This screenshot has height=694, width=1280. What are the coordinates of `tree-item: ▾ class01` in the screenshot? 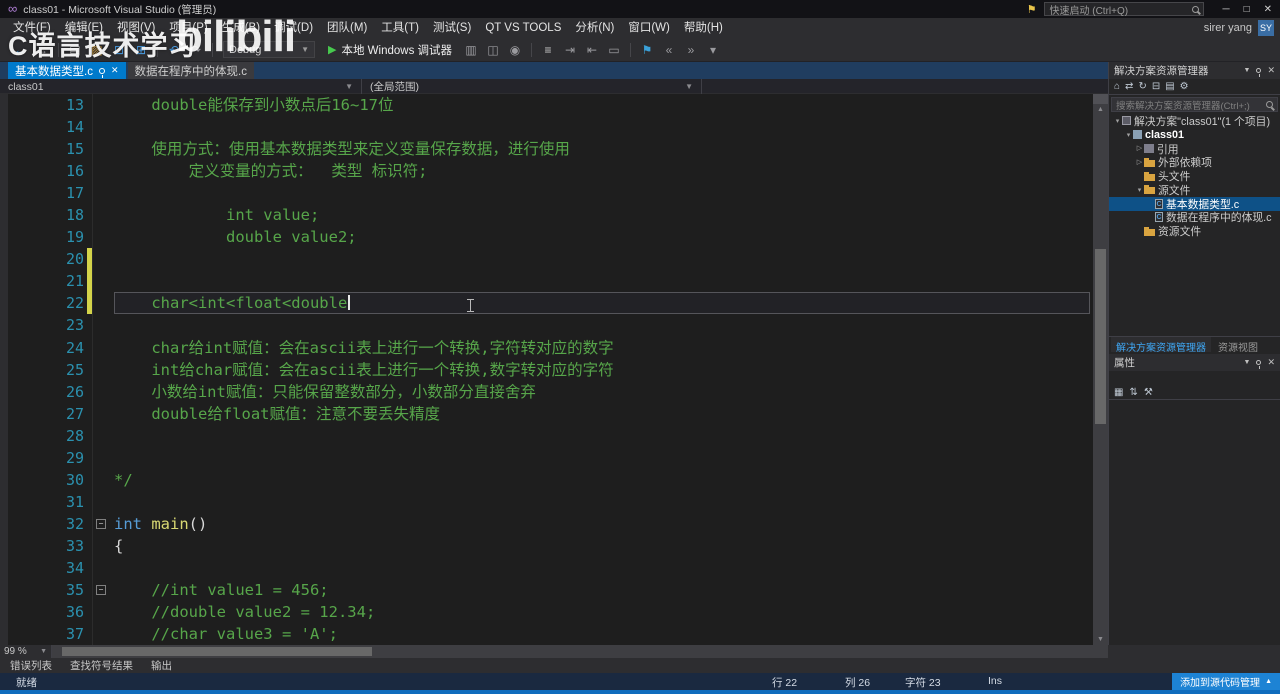 It's located at (1194, 135).